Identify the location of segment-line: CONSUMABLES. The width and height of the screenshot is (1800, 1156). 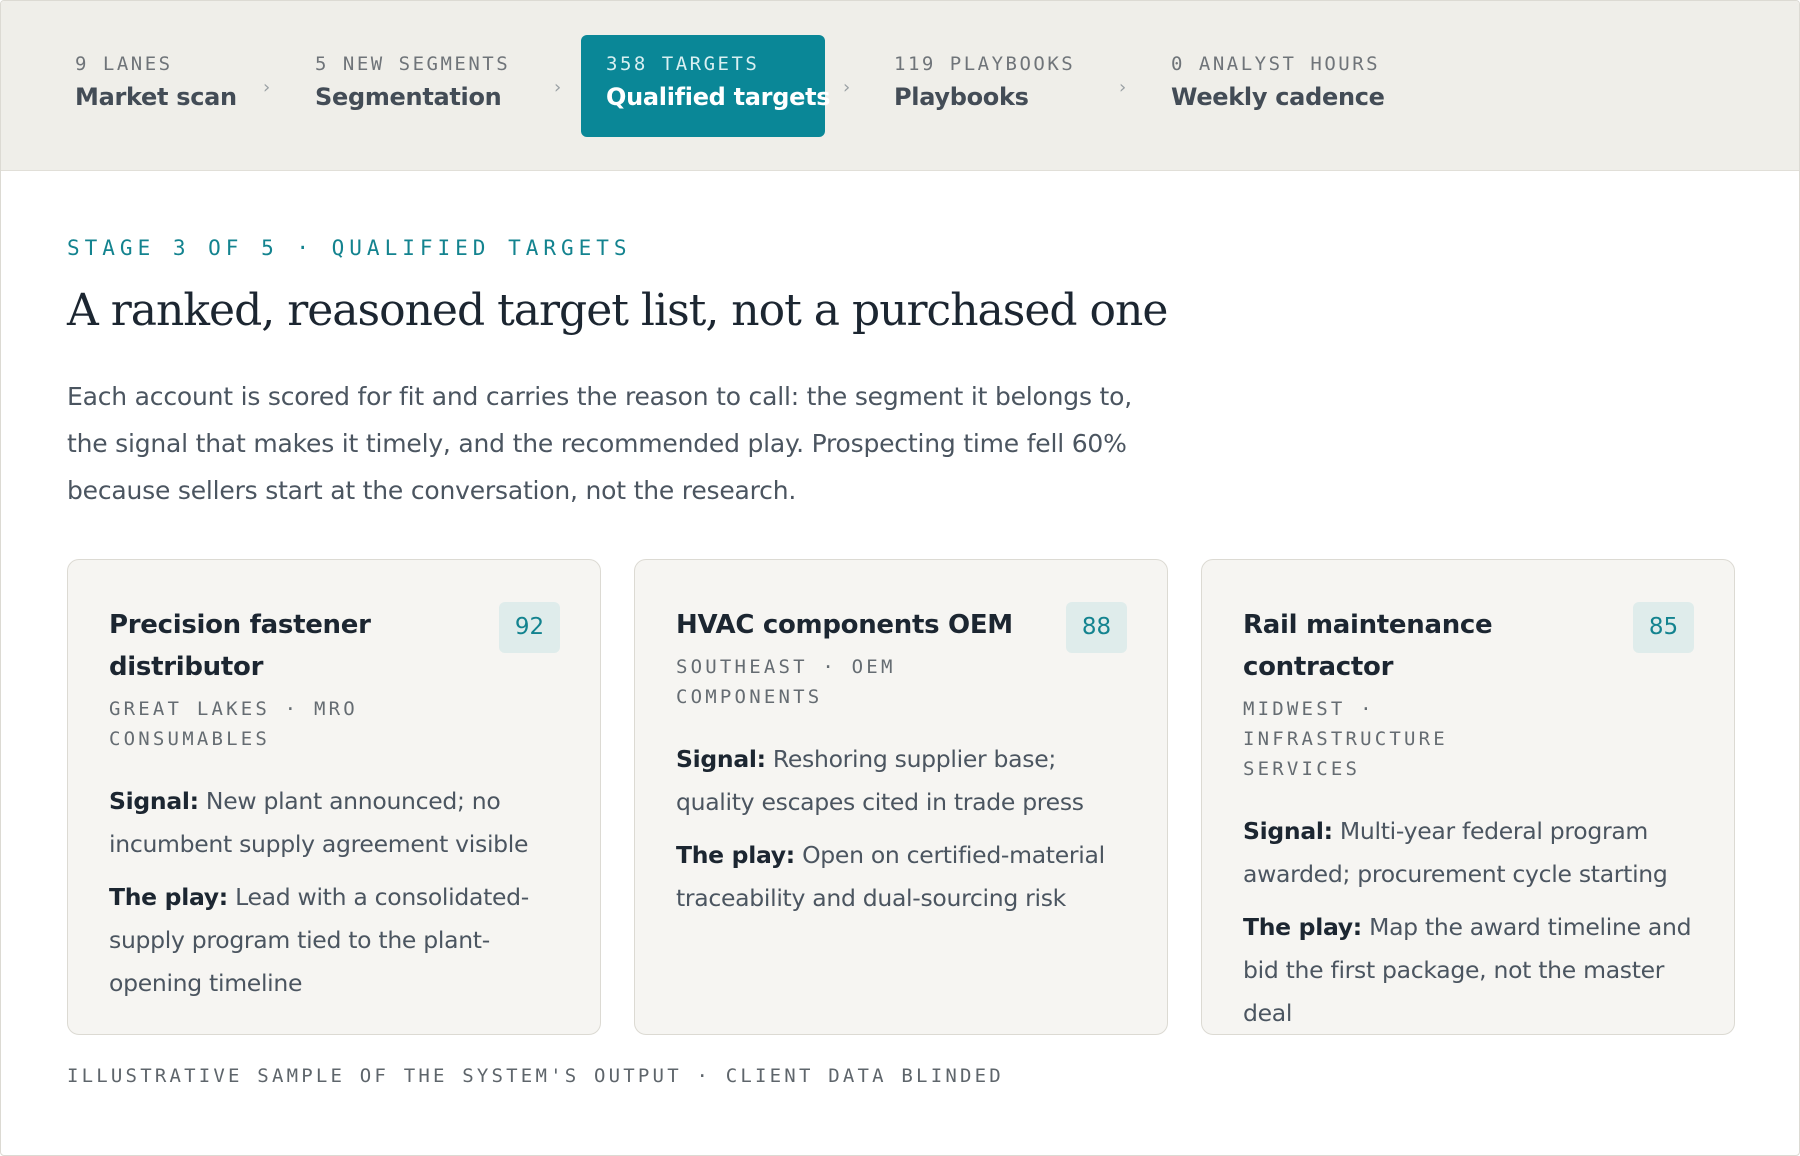
(190, 739).